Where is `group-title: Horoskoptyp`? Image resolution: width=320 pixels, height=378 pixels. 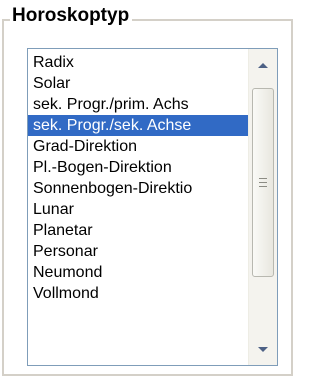 group-title: Horoskoptyp is located at coordinates (71, 16).